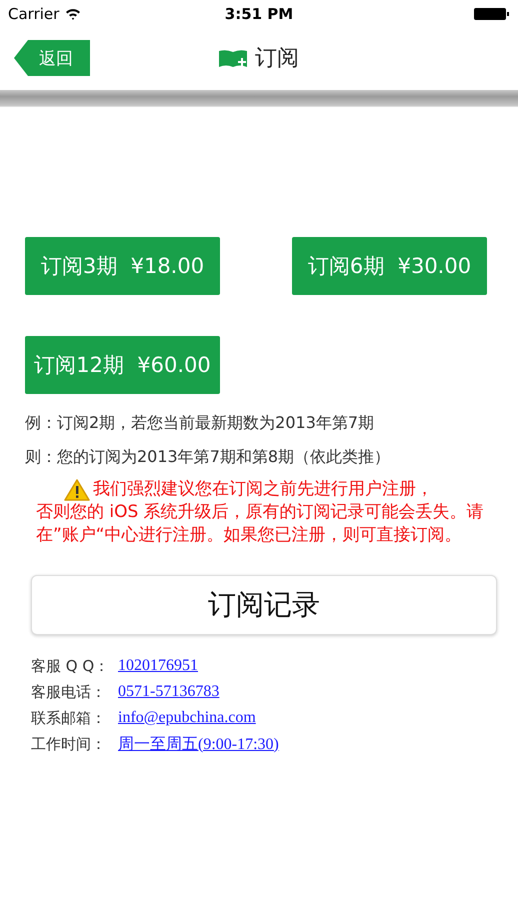  I want to click on contact-label: 联系邮箱：, so click(69, 718).